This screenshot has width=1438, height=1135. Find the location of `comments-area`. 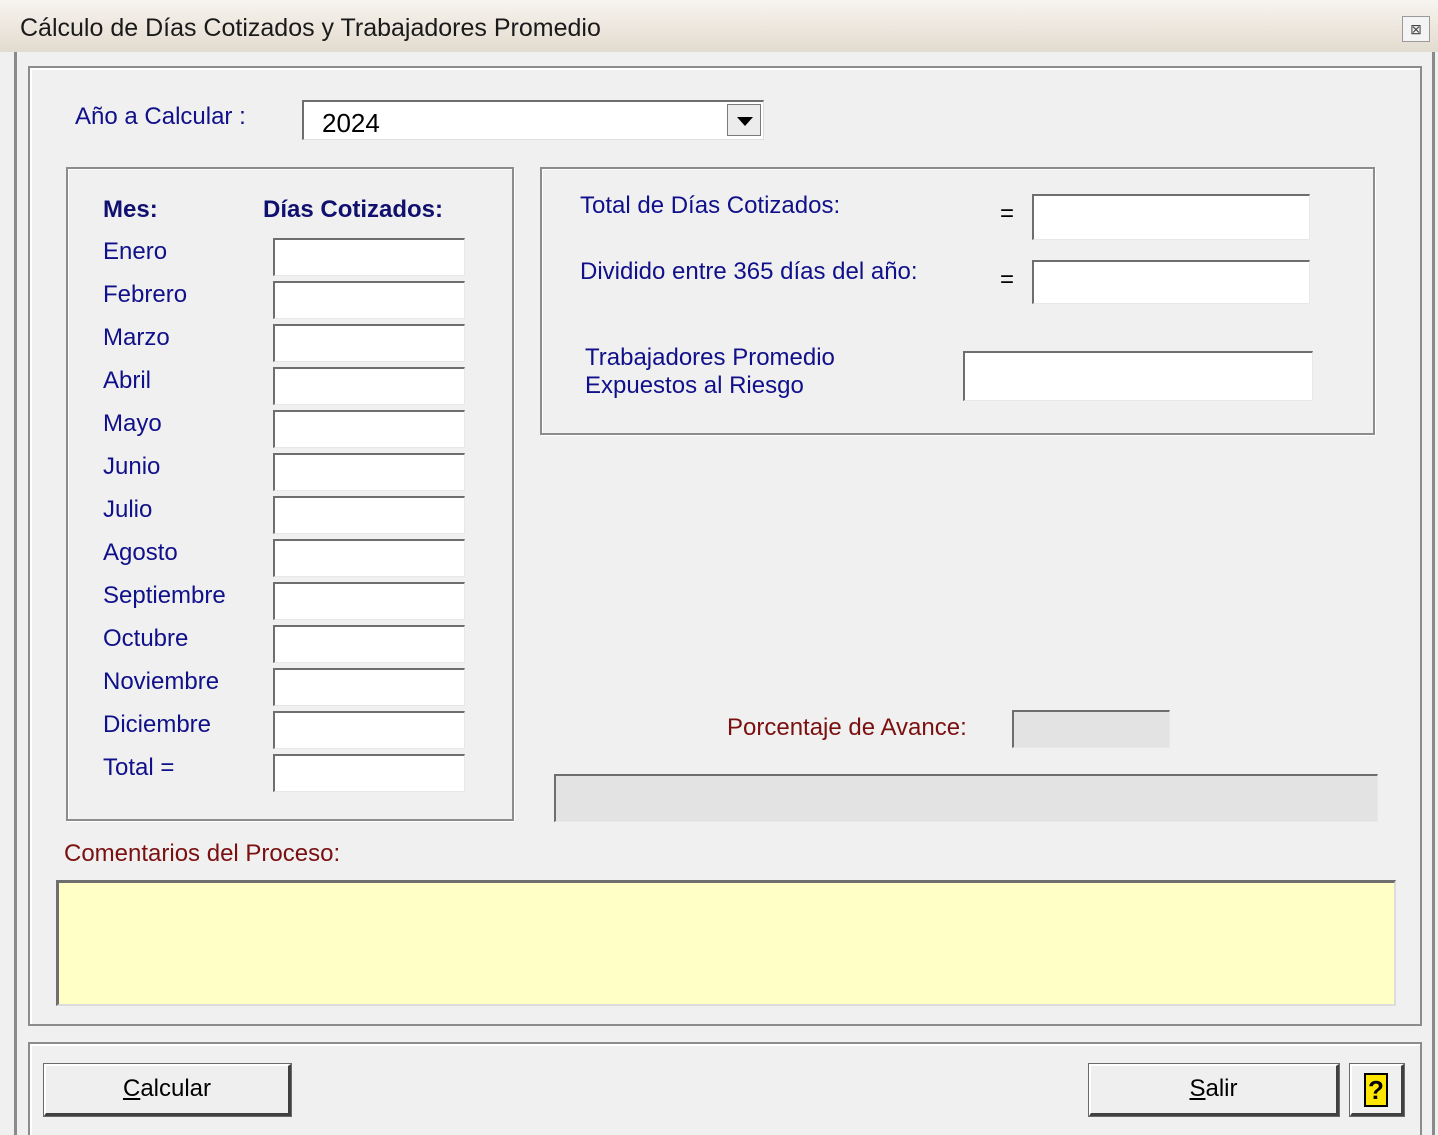

comments-area is located at coordinates (726, 943).